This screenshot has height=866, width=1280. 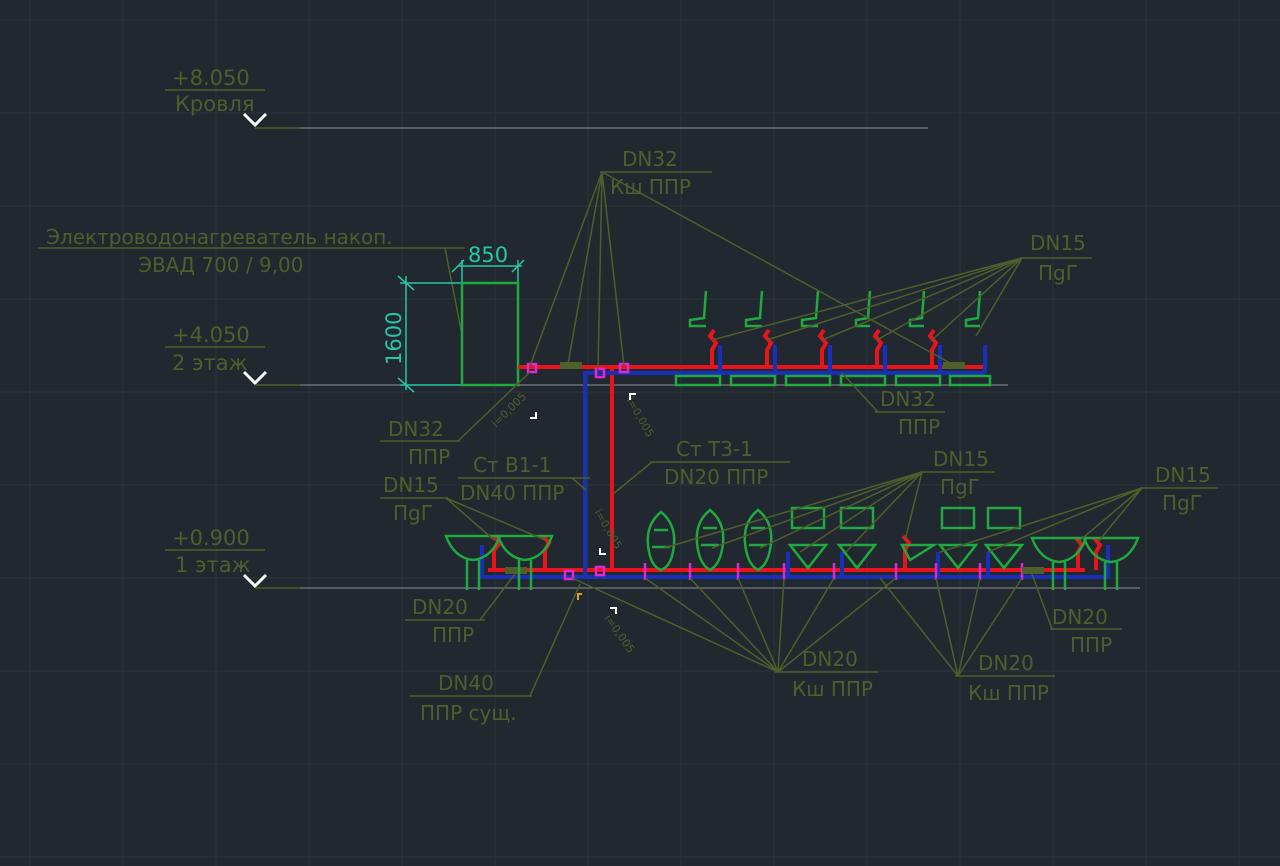 I want to click on callout-heater-feed-line2: ППР, so click(x=429, y=457).